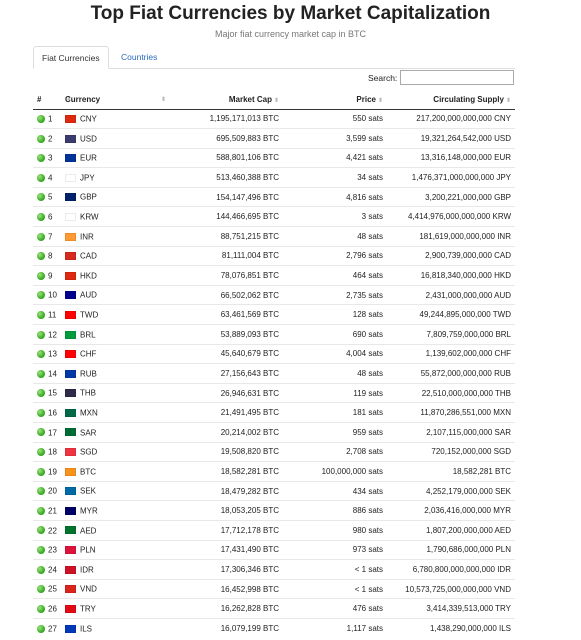 The image size is (581, 640). Describe the element at coordinates (227, 628) in the screenshot. I see `market-cap-cell: 16,079,199 BTC` at that location.